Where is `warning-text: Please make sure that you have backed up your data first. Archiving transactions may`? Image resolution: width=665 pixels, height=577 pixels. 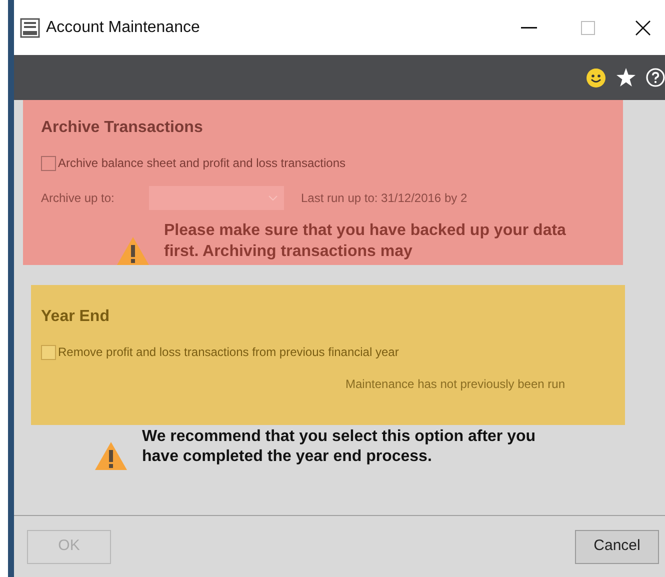 warning-text: Please make sure that you have backed up your data first. Archiving transactions may is located at coordinates (365, 241).